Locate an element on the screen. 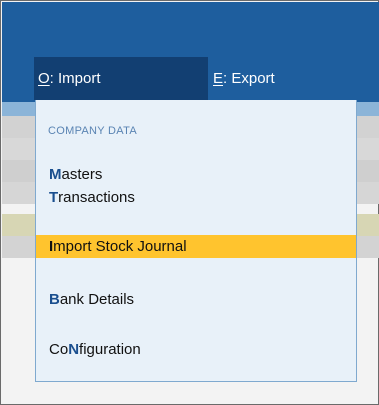 Image resolution: width=379 pixels, height=405 pixels. menu-export: E : Export is located at coordinates (244, 78).